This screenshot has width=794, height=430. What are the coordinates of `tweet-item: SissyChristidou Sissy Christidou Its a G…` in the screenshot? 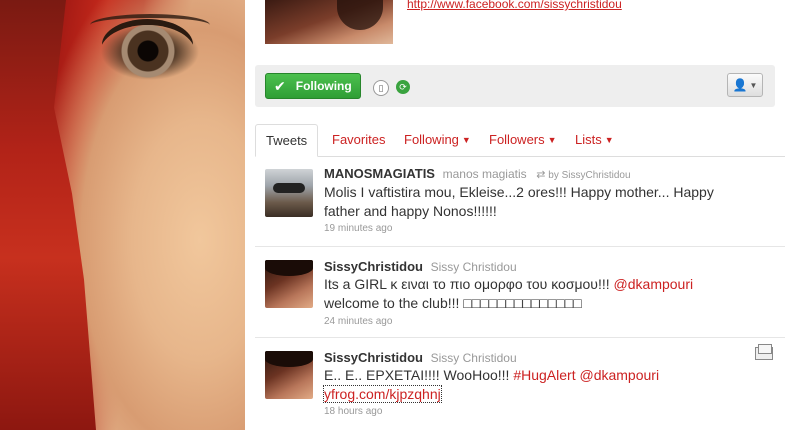 It's located at (520, 293).